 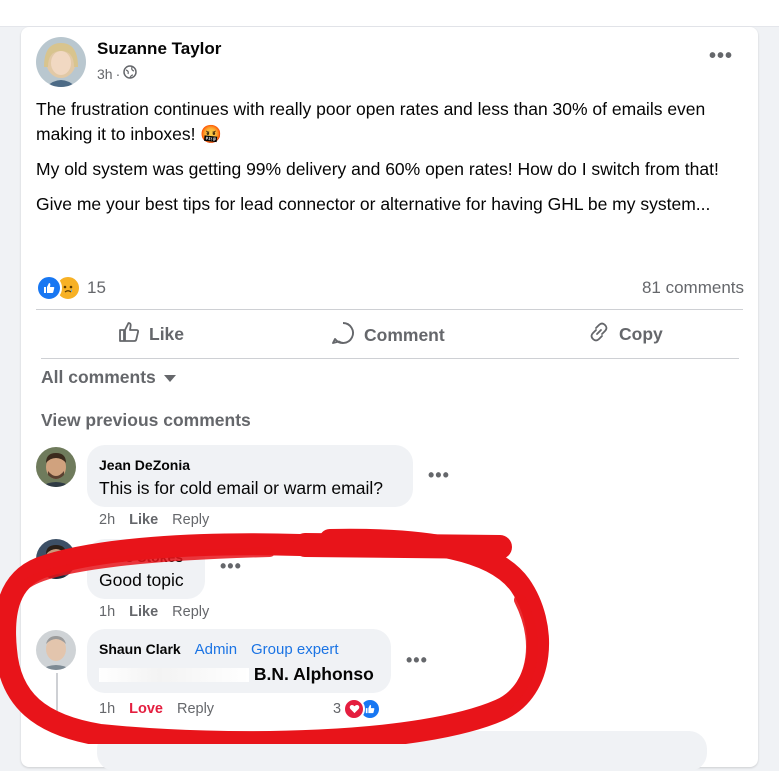 What do you see at coordinates (337, 709) in the screenshot?
I see `comment-reaction-count: 3` at bounding box center [337, 709].